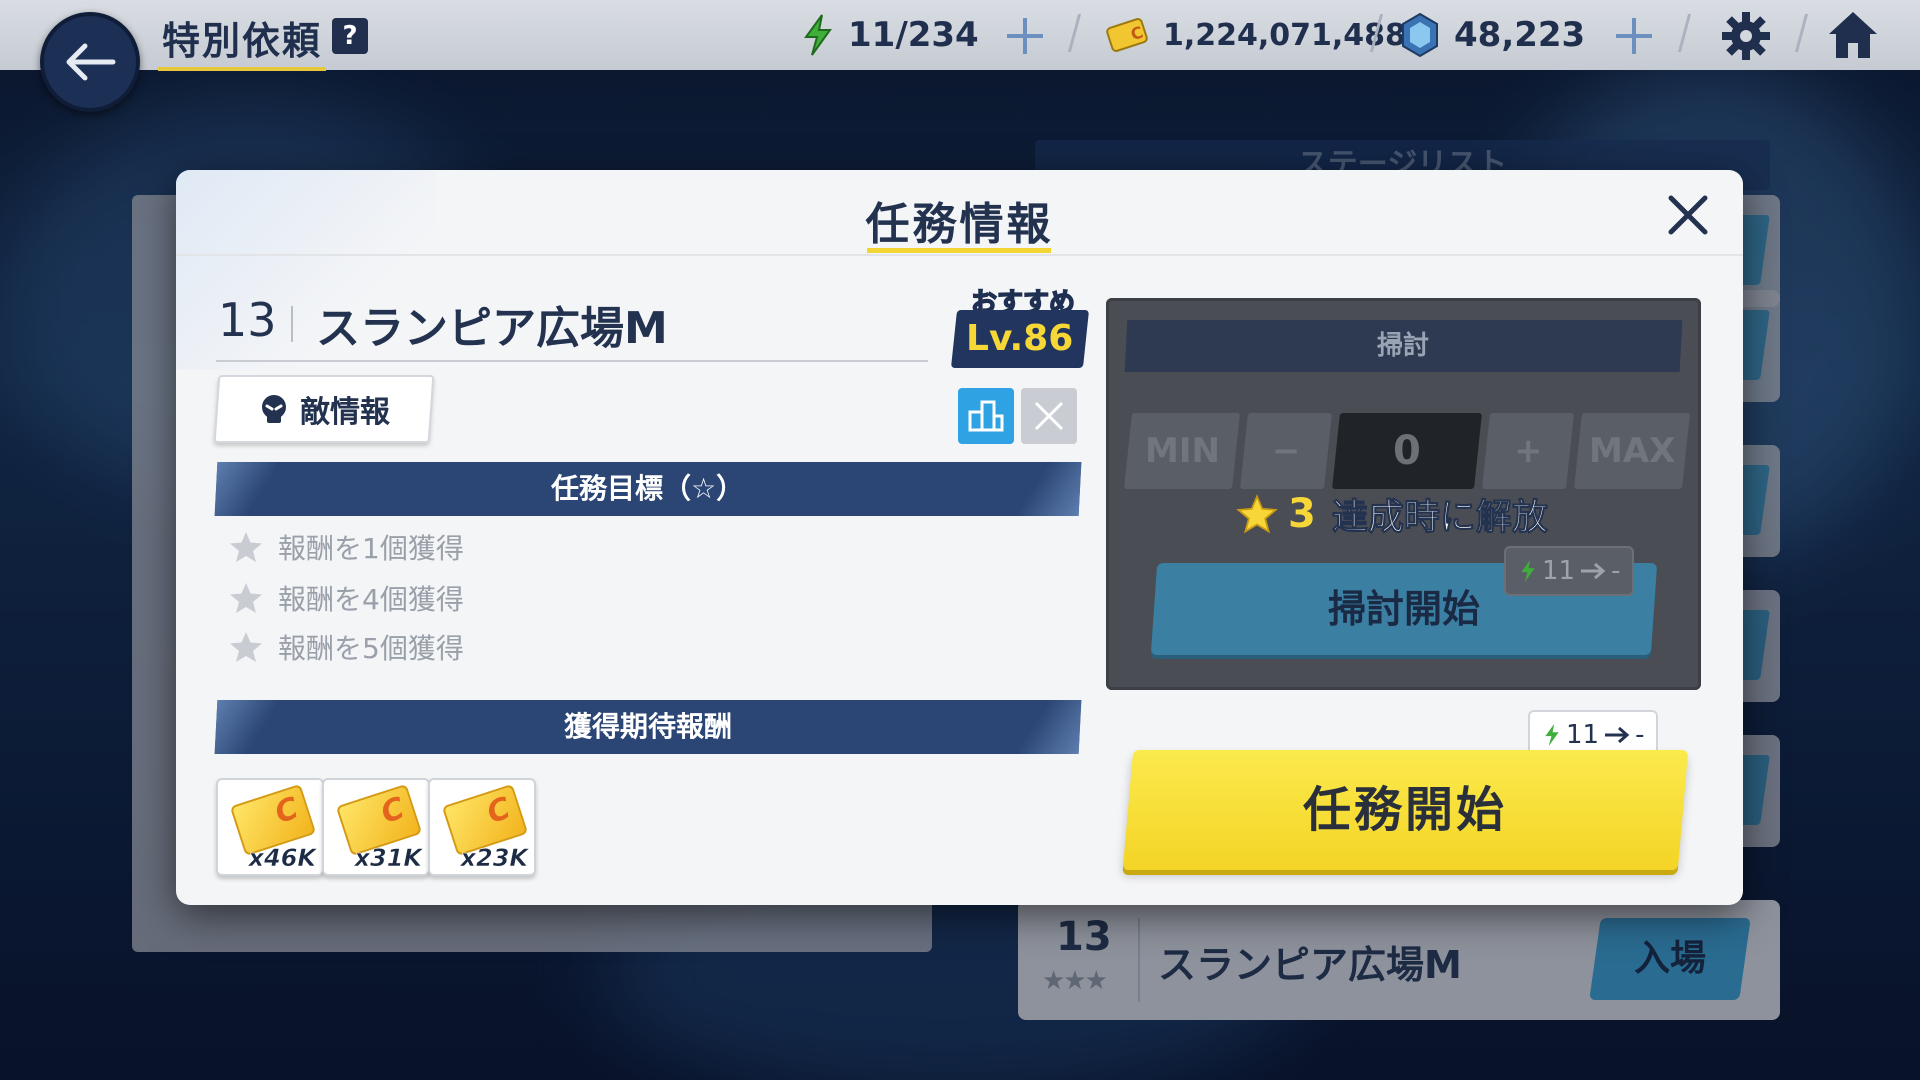  Describe the element at coordinates (1407, 451) in the screenshot. I see `sweep-count: 0` at that location.